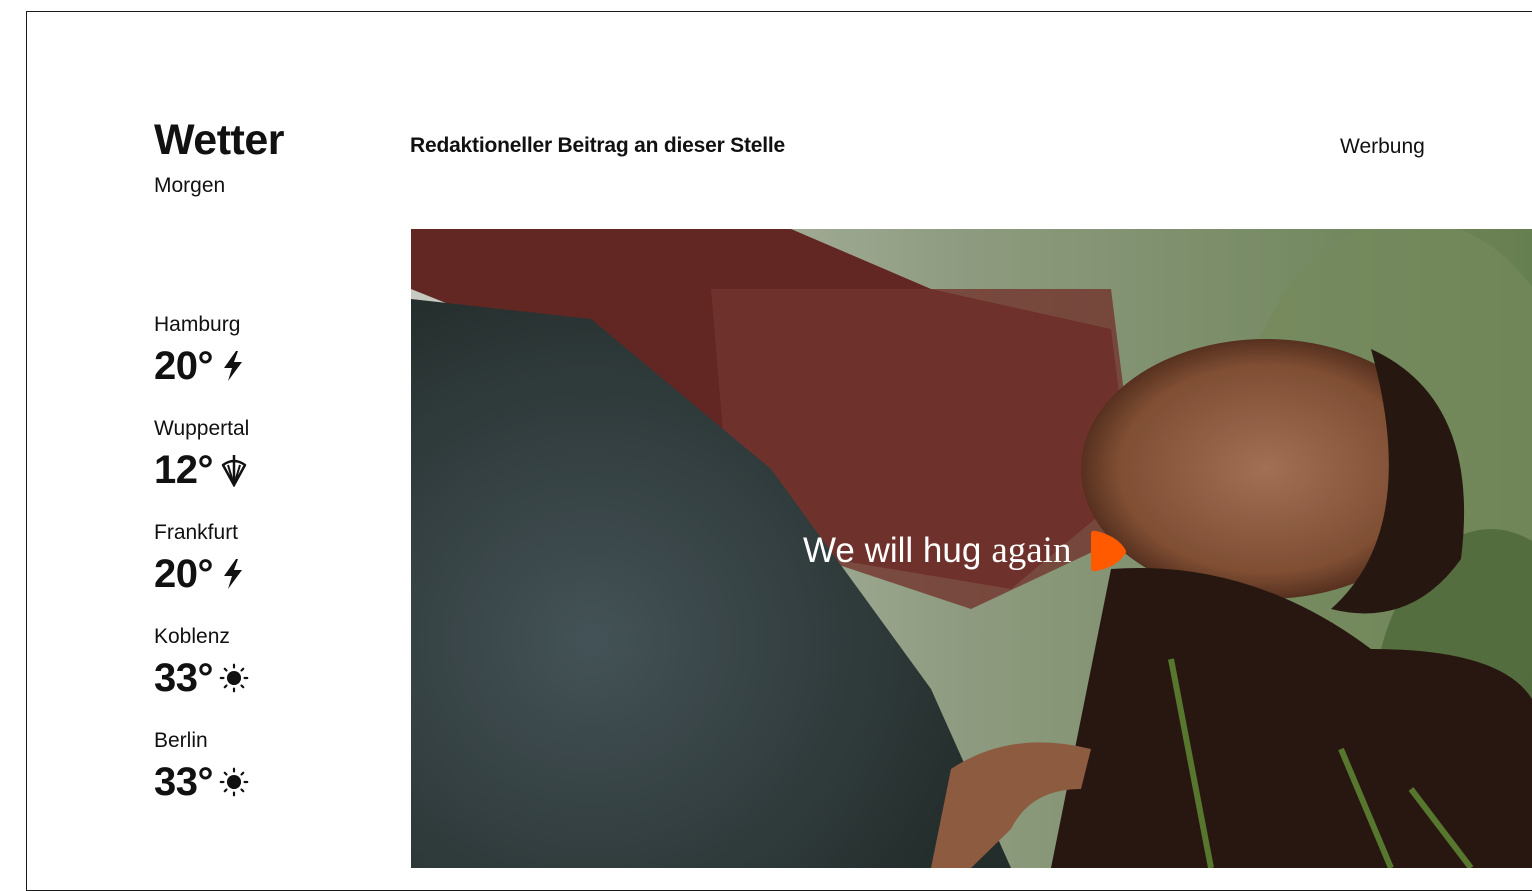 This screenshot has height=891, width=1532. I want to click on city-name: Berlin, so click(181, 740).